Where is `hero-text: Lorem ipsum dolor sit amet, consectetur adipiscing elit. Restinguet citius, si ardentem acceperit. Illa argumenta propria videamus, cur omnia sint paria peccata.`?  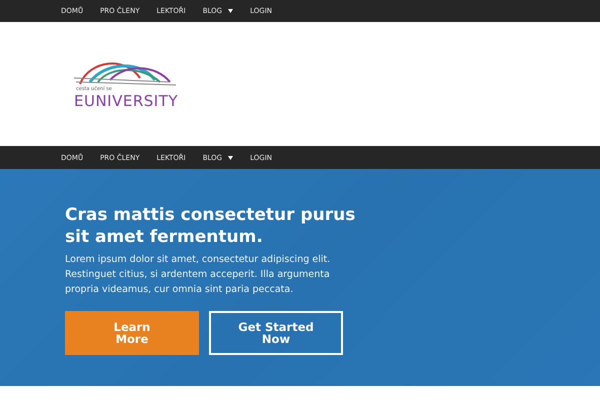 hero-text: Lorem ipsum dolor sit amet, consectetur adipiscing elit. Restinguet citius, si ardentem acceperit. Illa argumenta propria videamus, cur omnia sint paria peccata. is located at coordinates (198, 275).